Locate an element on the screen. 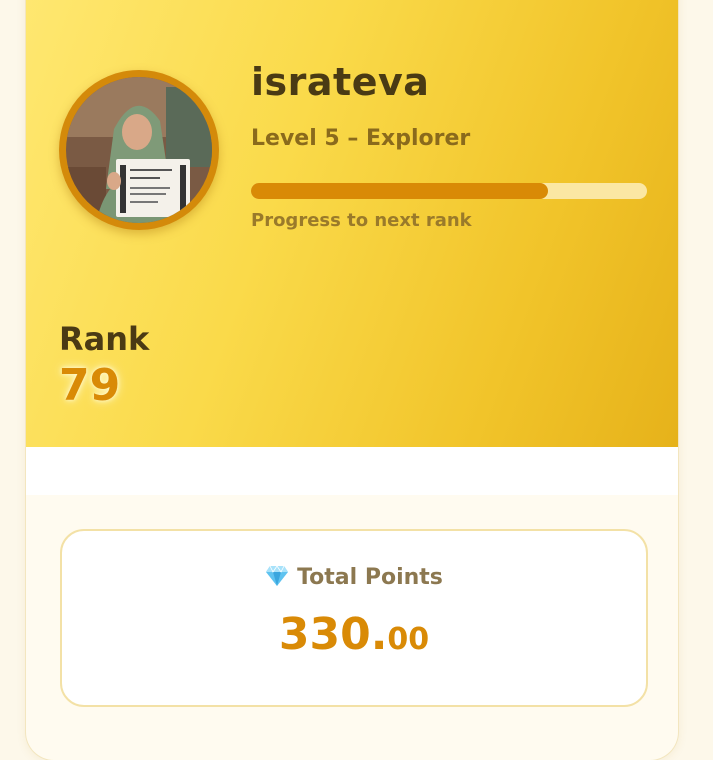 The width and height of the screenshot is (713, 760). points-decimal: 00 is located at coordinates (408, 639).